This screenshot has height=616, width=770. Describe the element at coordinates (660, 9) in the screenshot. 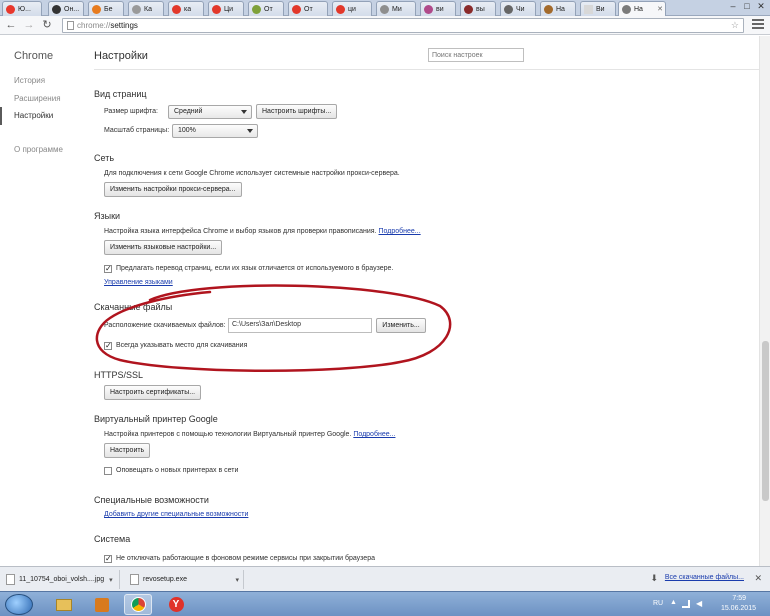

I see `close-tab-icon: ✕` at that location.